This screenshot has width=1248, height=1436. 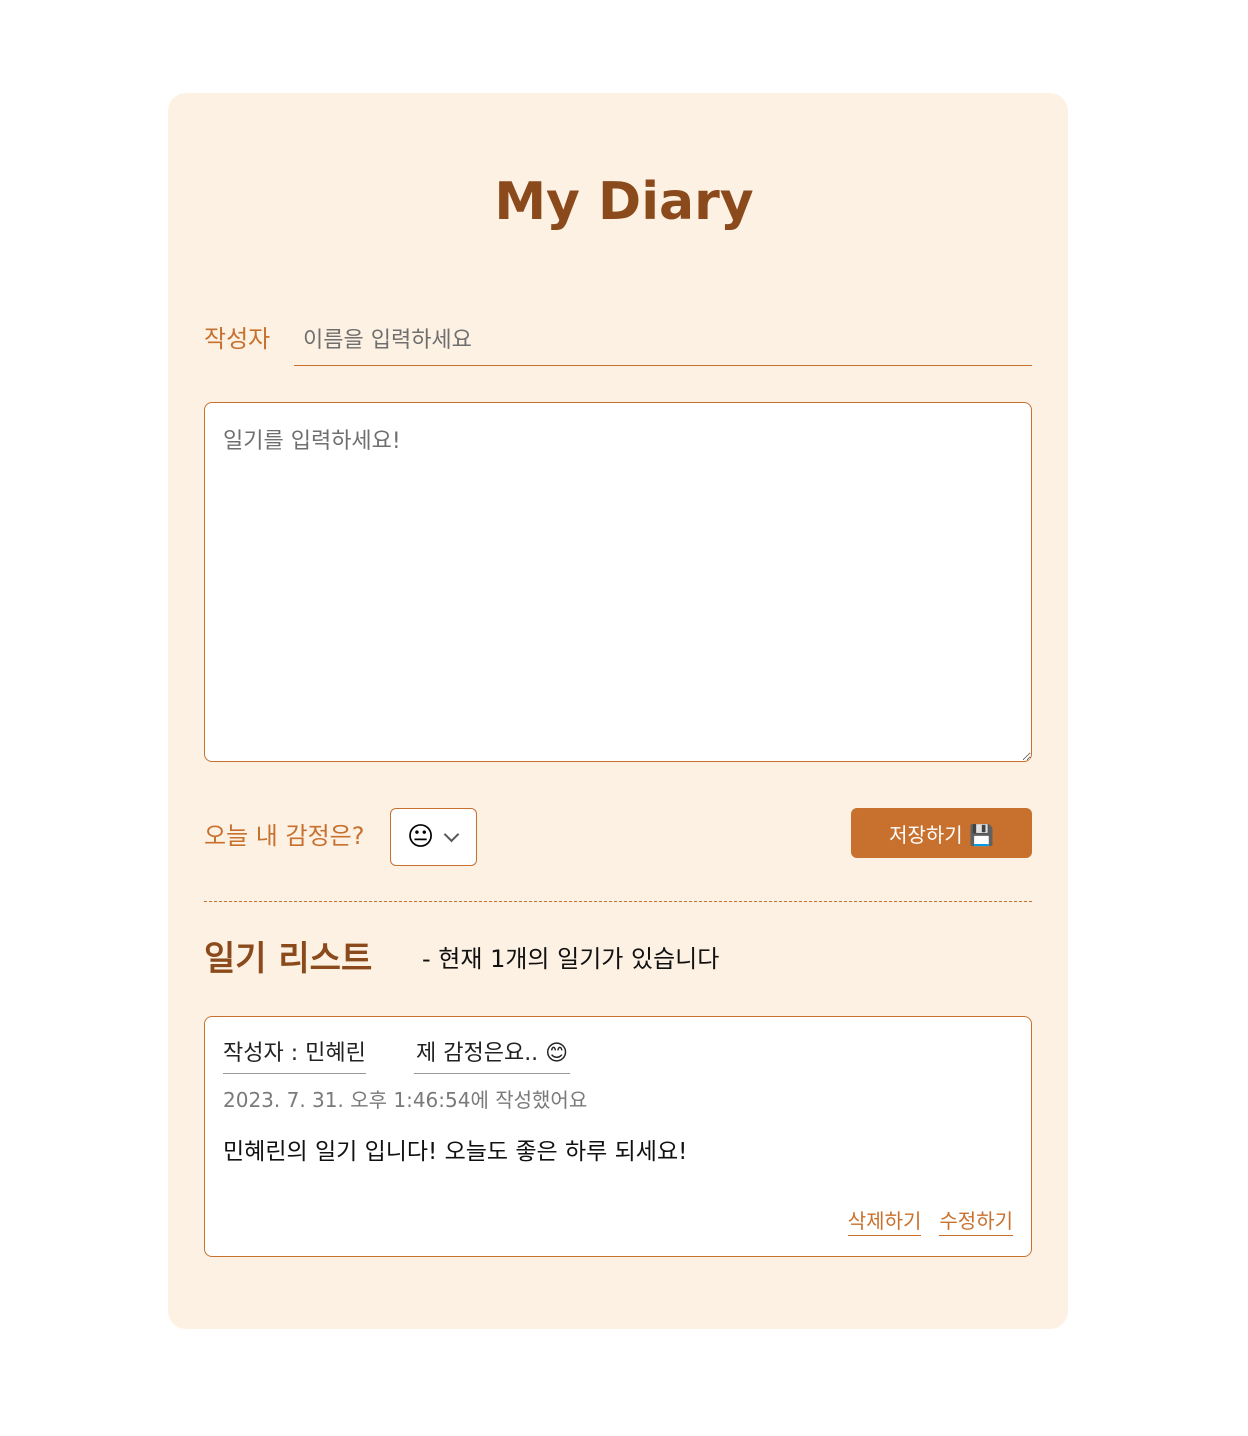 I want to click on divider, so click(x=618, y=901).